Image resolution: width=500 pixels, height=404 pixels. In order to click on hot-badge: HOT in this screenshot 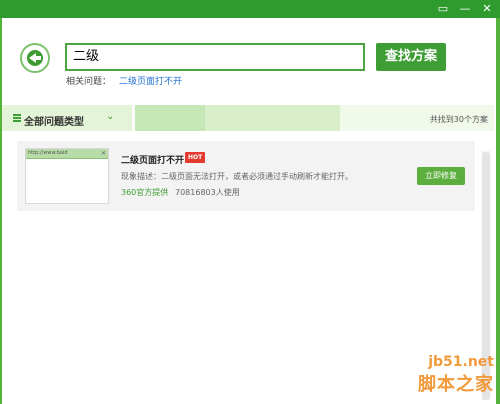, I will do `click(195, 157)`.